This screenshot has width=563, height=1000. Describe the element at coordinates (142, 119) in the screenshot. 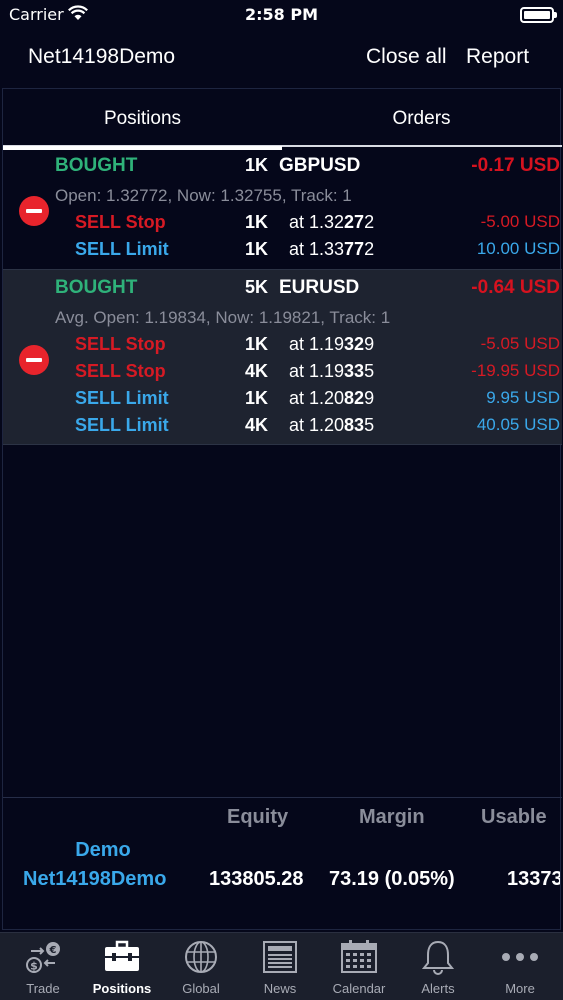

I see `tab-positions: Positions` at that location.